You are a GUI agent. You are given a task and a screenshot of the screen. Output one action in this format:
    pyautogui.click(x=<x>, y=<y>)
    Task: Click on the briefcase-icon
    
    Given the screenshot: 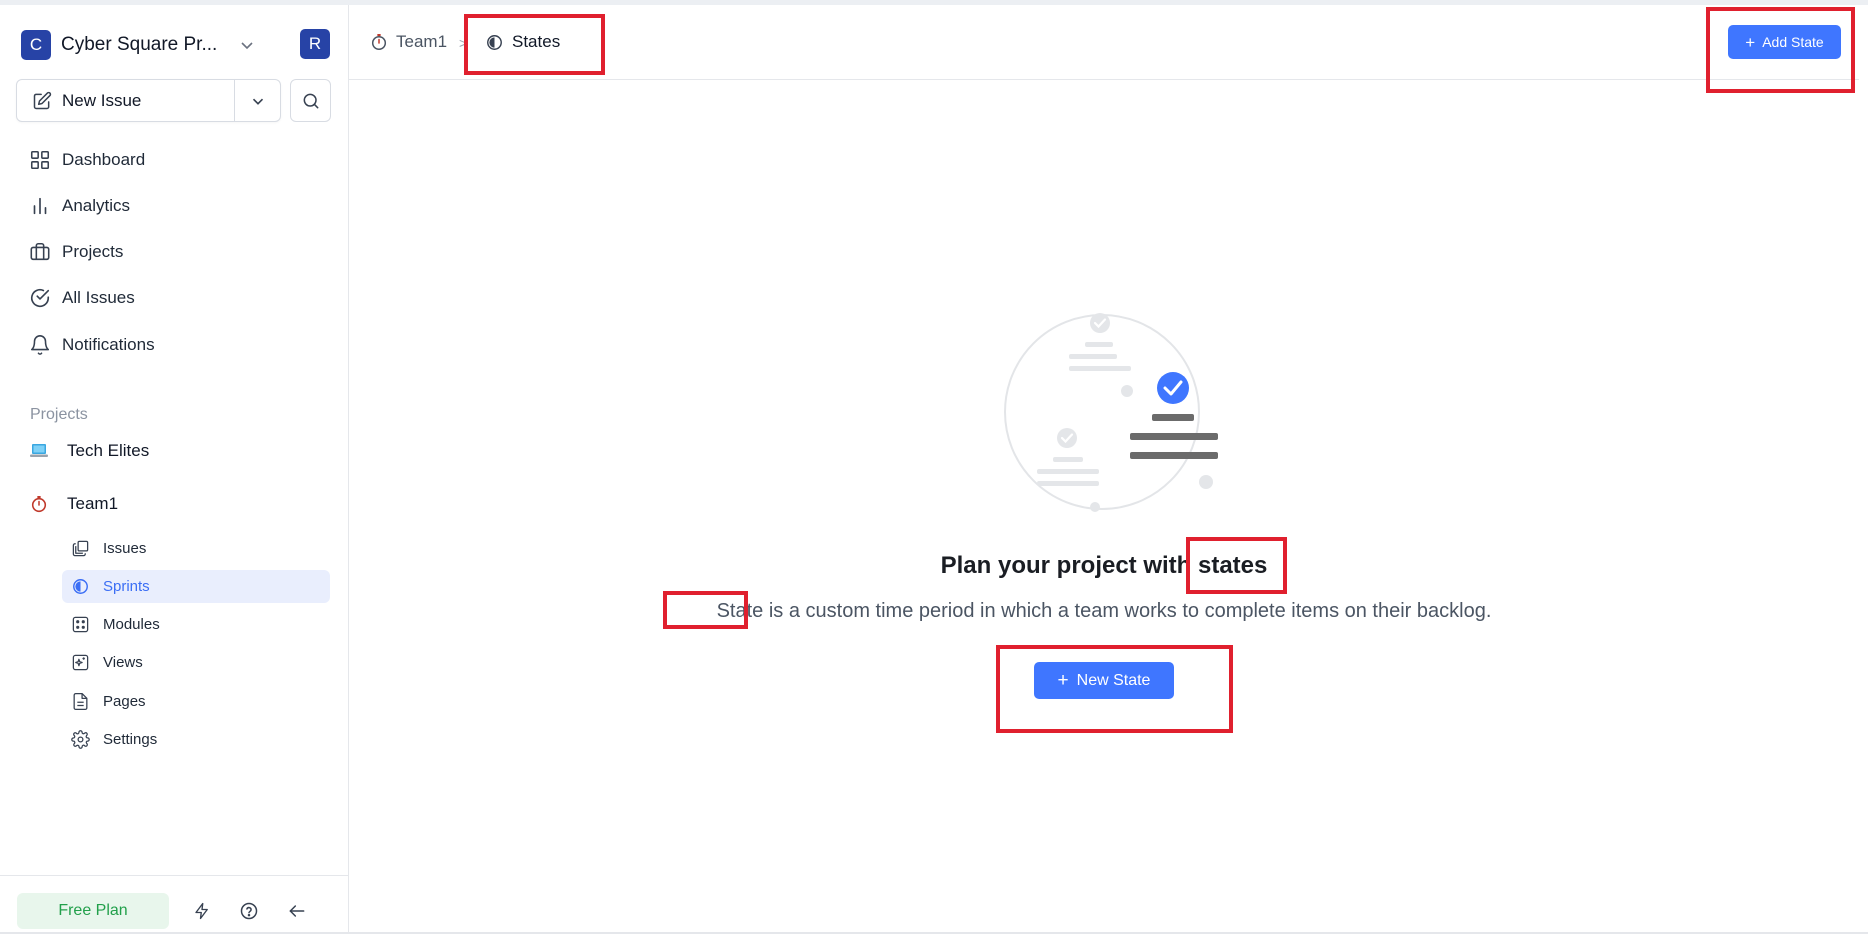 What is the action you would take?
    pyautogui.click(x=40, y=251)
    